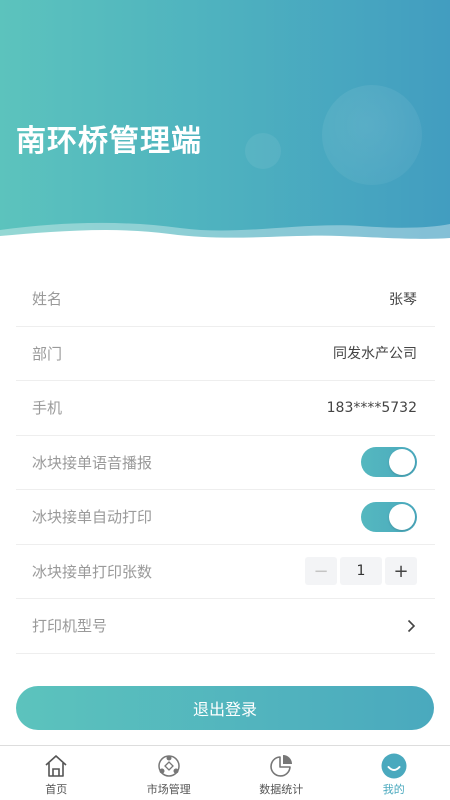 The width and height of the screenshot is (450, 800). I want to click on chevron-right-icon, so click(412, 626).